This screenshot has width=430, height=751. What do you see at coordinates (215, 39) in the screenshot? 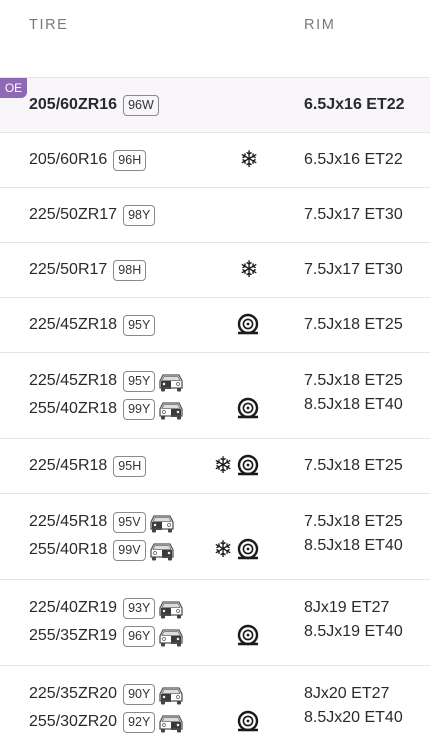
I see `table-header: TIRE RIM` at bounding box center [215, 39].